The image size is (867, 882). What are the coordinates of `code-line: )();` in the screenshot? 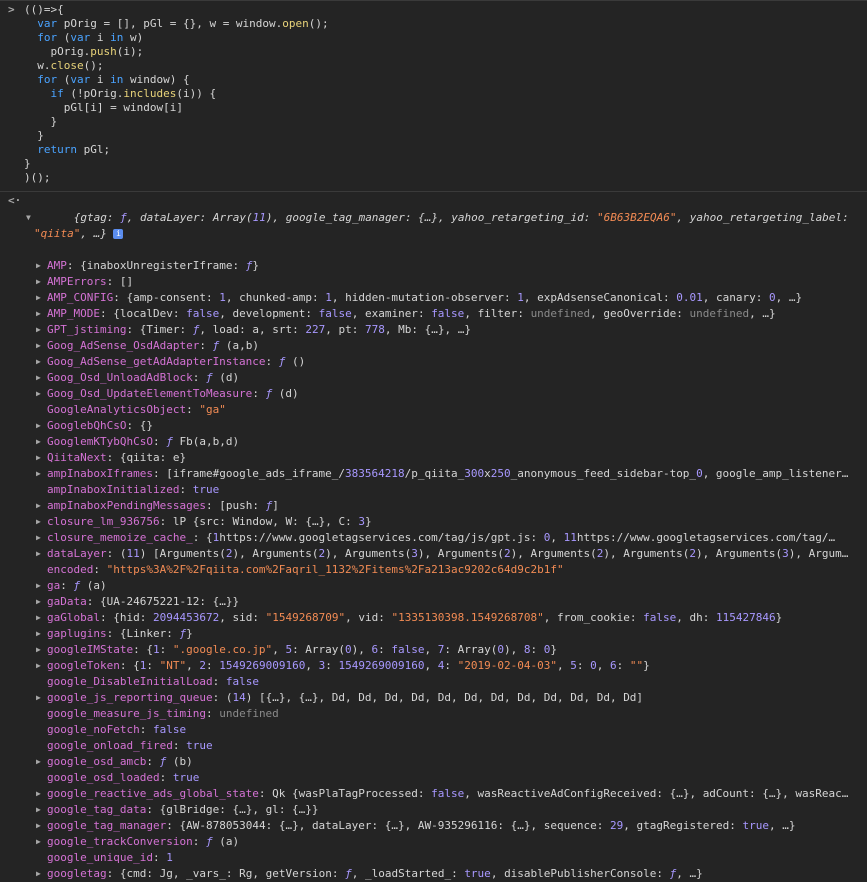 It's located at (37, 177).